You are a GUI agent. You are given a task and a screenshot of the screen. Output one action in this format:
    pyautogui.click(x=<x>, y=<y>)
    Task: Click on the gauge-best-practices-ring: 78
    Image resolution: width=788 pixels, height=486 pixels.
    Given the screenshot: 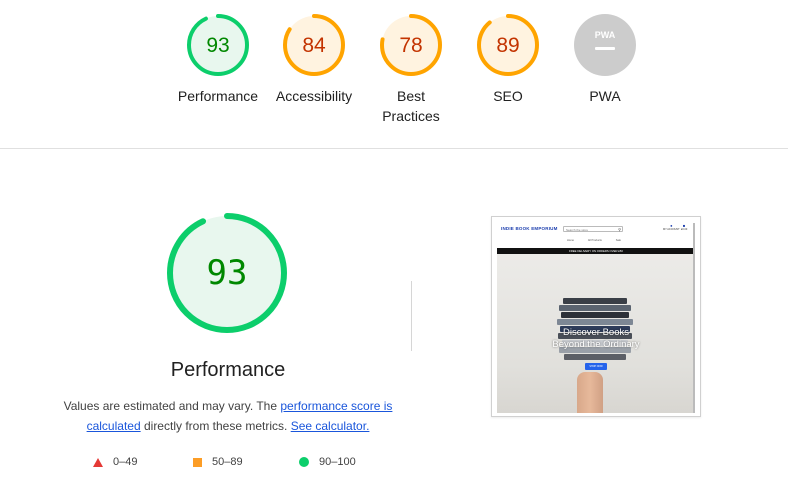 What is the action you would take?
    pyautogui.click(x=411, y=45)
    